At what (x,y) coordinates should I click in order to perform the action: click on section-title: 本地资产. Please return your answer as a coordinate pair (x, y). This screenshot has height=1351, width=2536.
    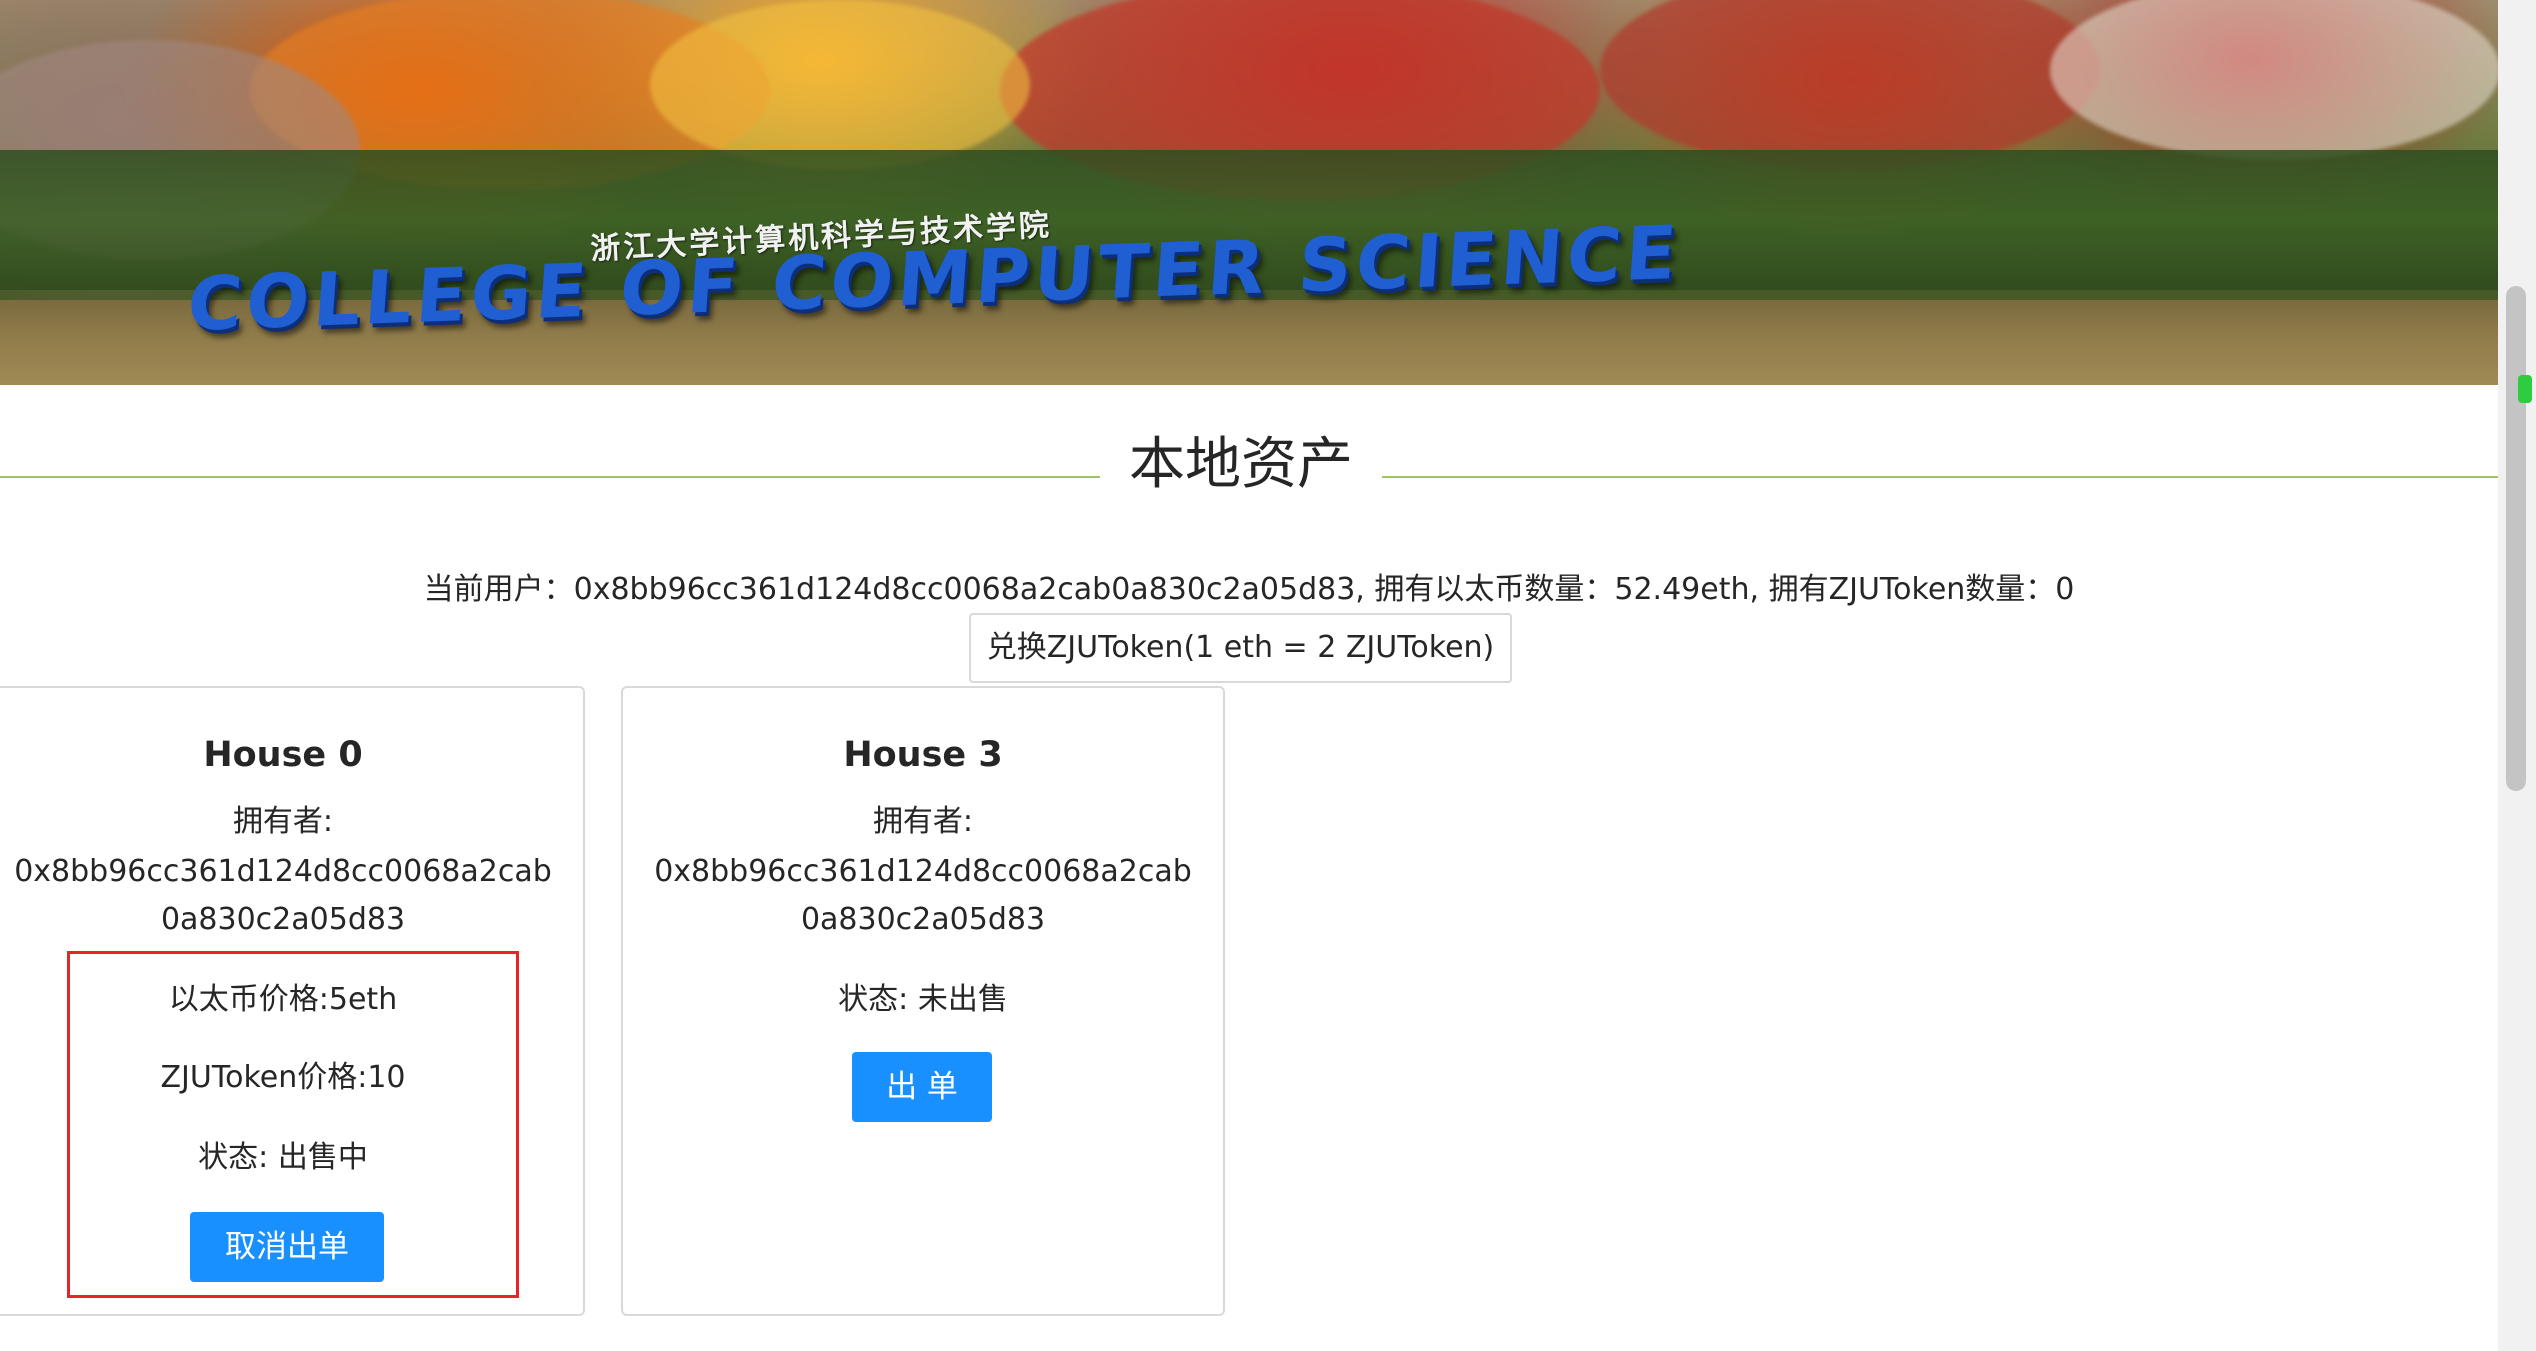
    Looking at the image, I should click on (1241, 464).